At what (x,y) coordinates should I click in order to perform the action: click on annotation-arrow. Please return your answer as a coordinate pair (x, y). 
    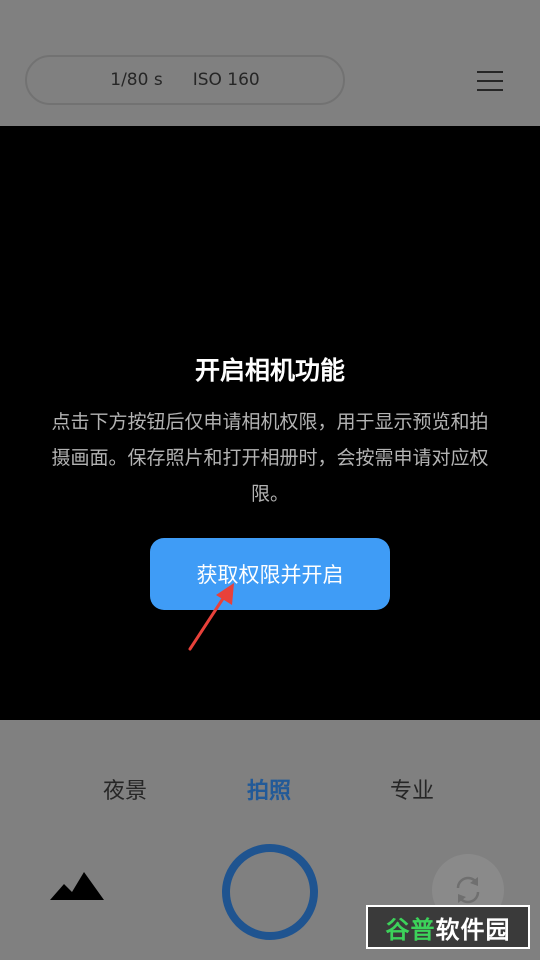
    Looking at the image, I should click on (211, 617).